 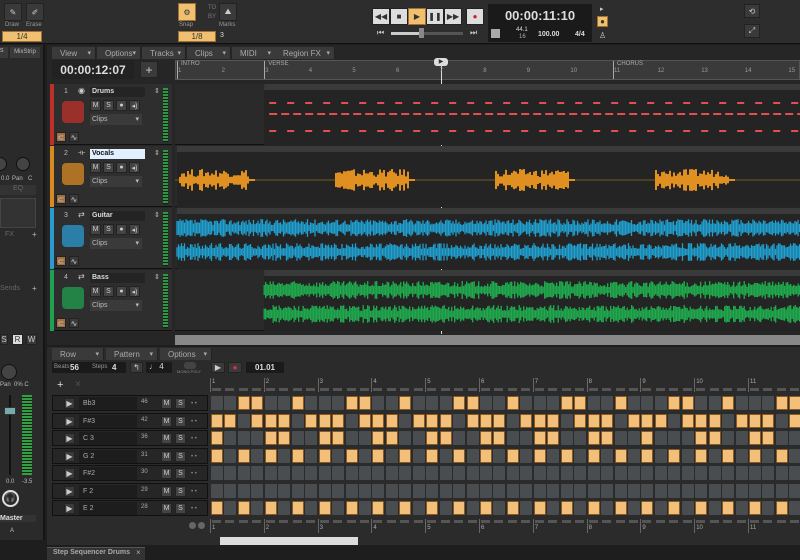 I want to click on track-lane-vocals, so click(x=487, y=176).